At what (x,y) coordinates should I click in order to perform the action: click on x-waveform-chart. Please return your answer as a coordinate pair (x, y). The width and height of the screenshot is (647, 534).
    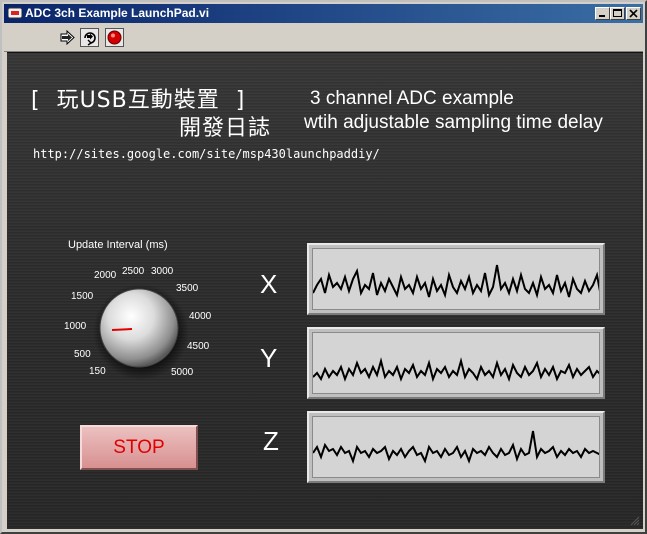
    Looking at the image, I should click on (456, 279).